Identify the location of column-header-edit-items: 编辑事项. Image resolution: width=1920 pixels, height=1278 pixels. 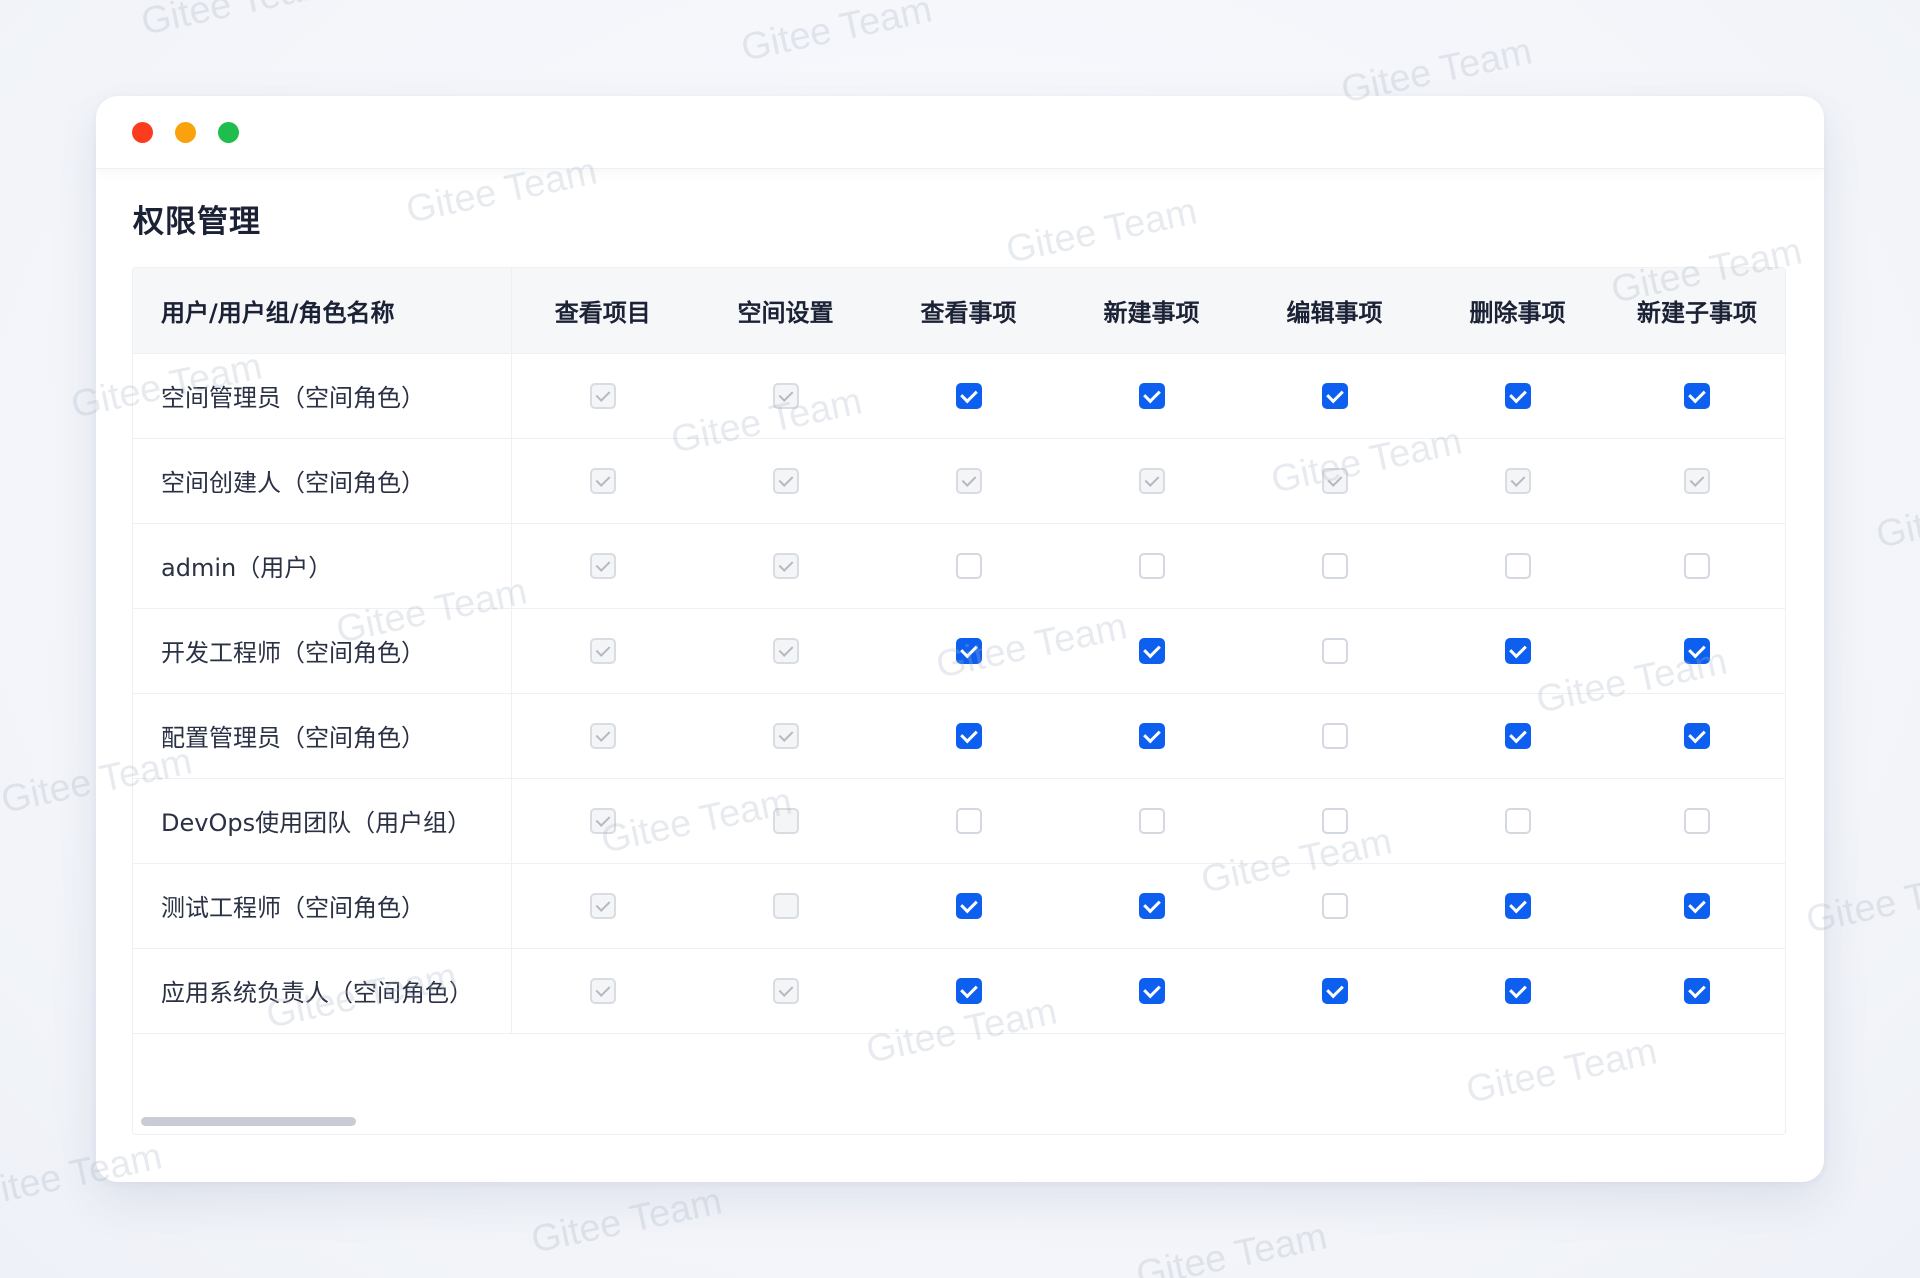
(1334, 311).